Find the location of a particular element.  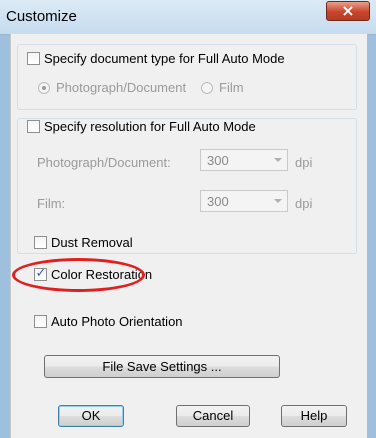

document-type-row: Specify document type for Full Auto Mode is located at coordinates (156, 58).